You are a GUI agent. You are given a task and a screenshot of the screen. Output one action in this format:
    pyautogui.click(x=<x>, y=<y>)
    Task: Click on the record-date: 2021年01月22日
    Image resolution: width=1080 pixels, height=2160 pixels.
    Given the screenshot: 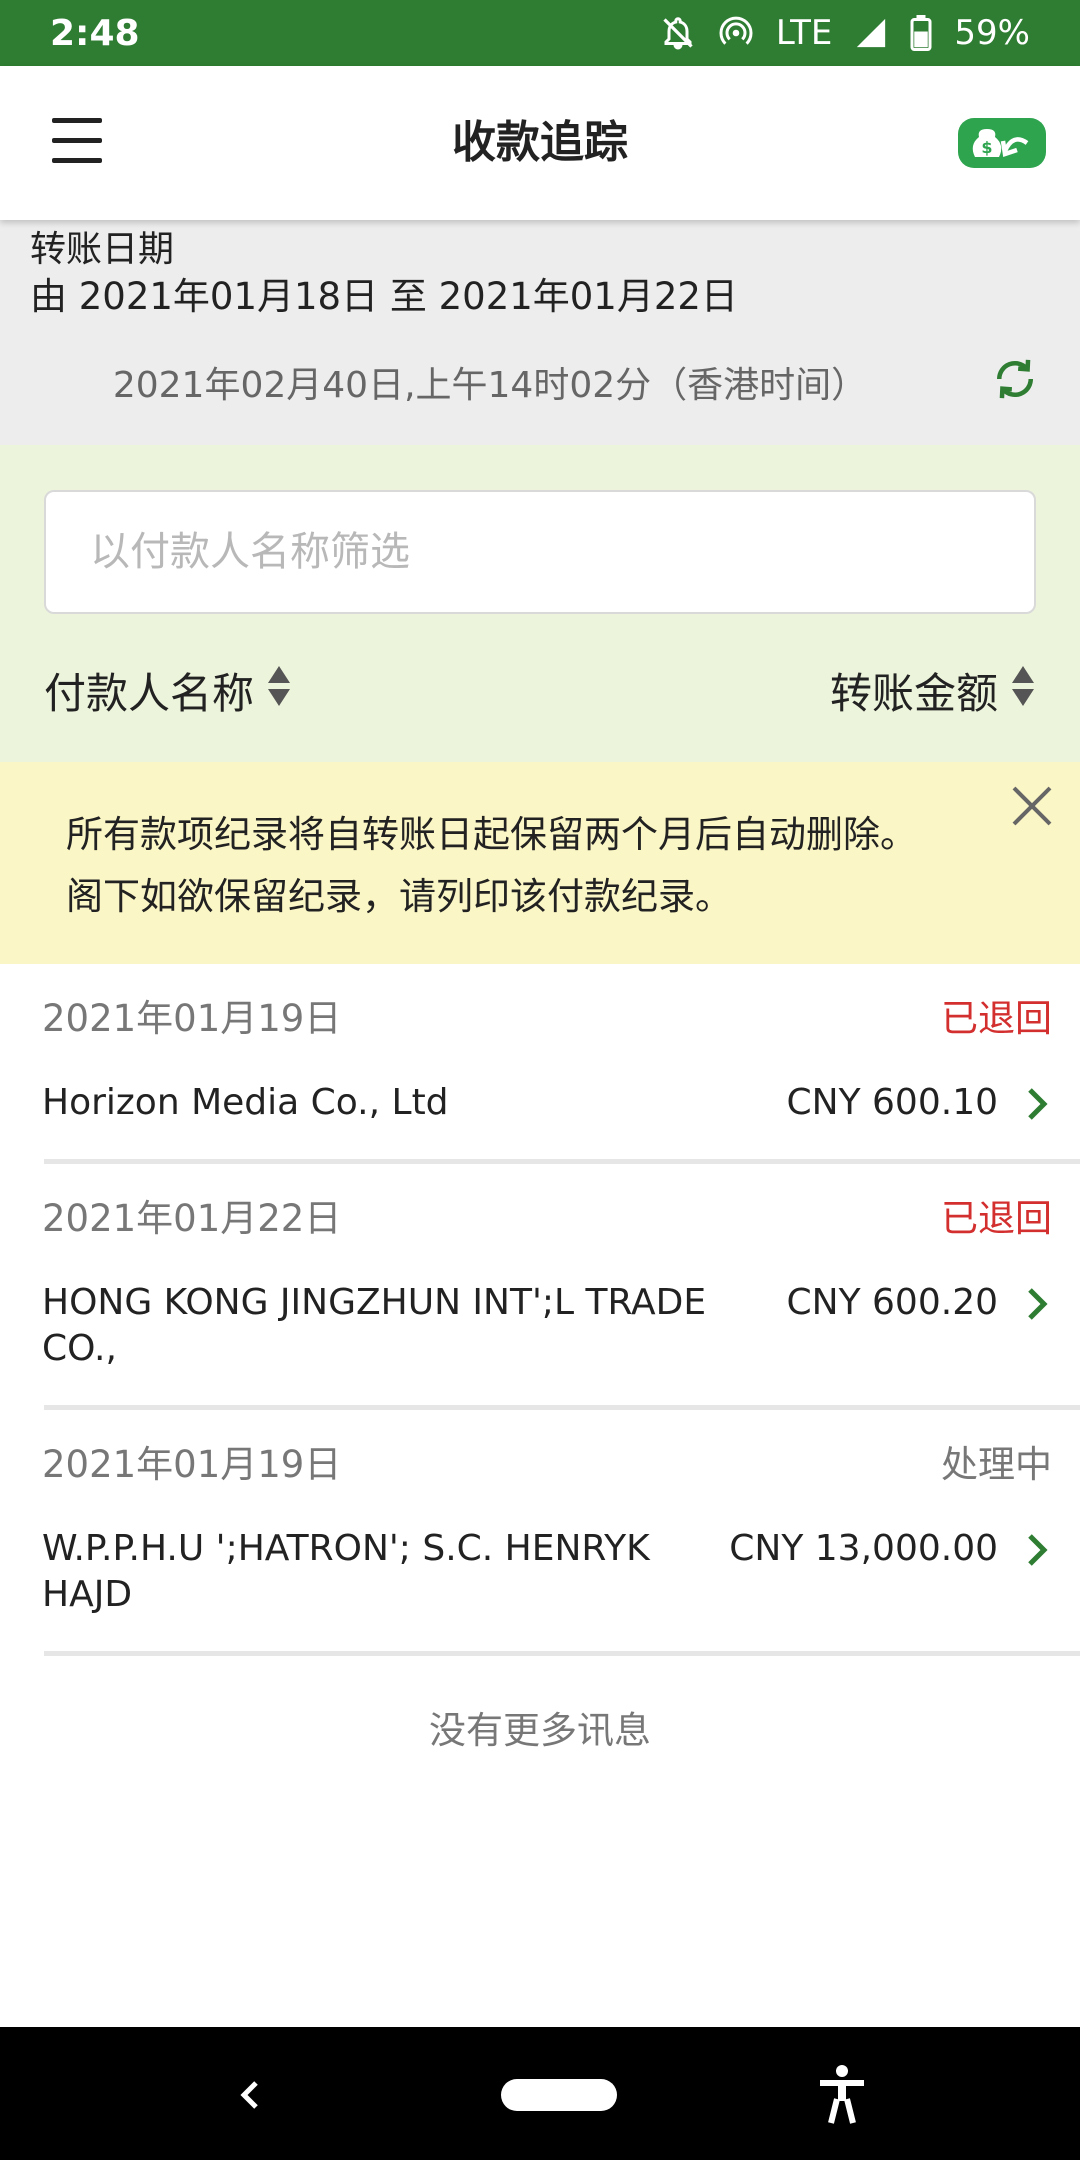 What is the action you would take?
    pyautogui.click(x=192, y=1218)
    